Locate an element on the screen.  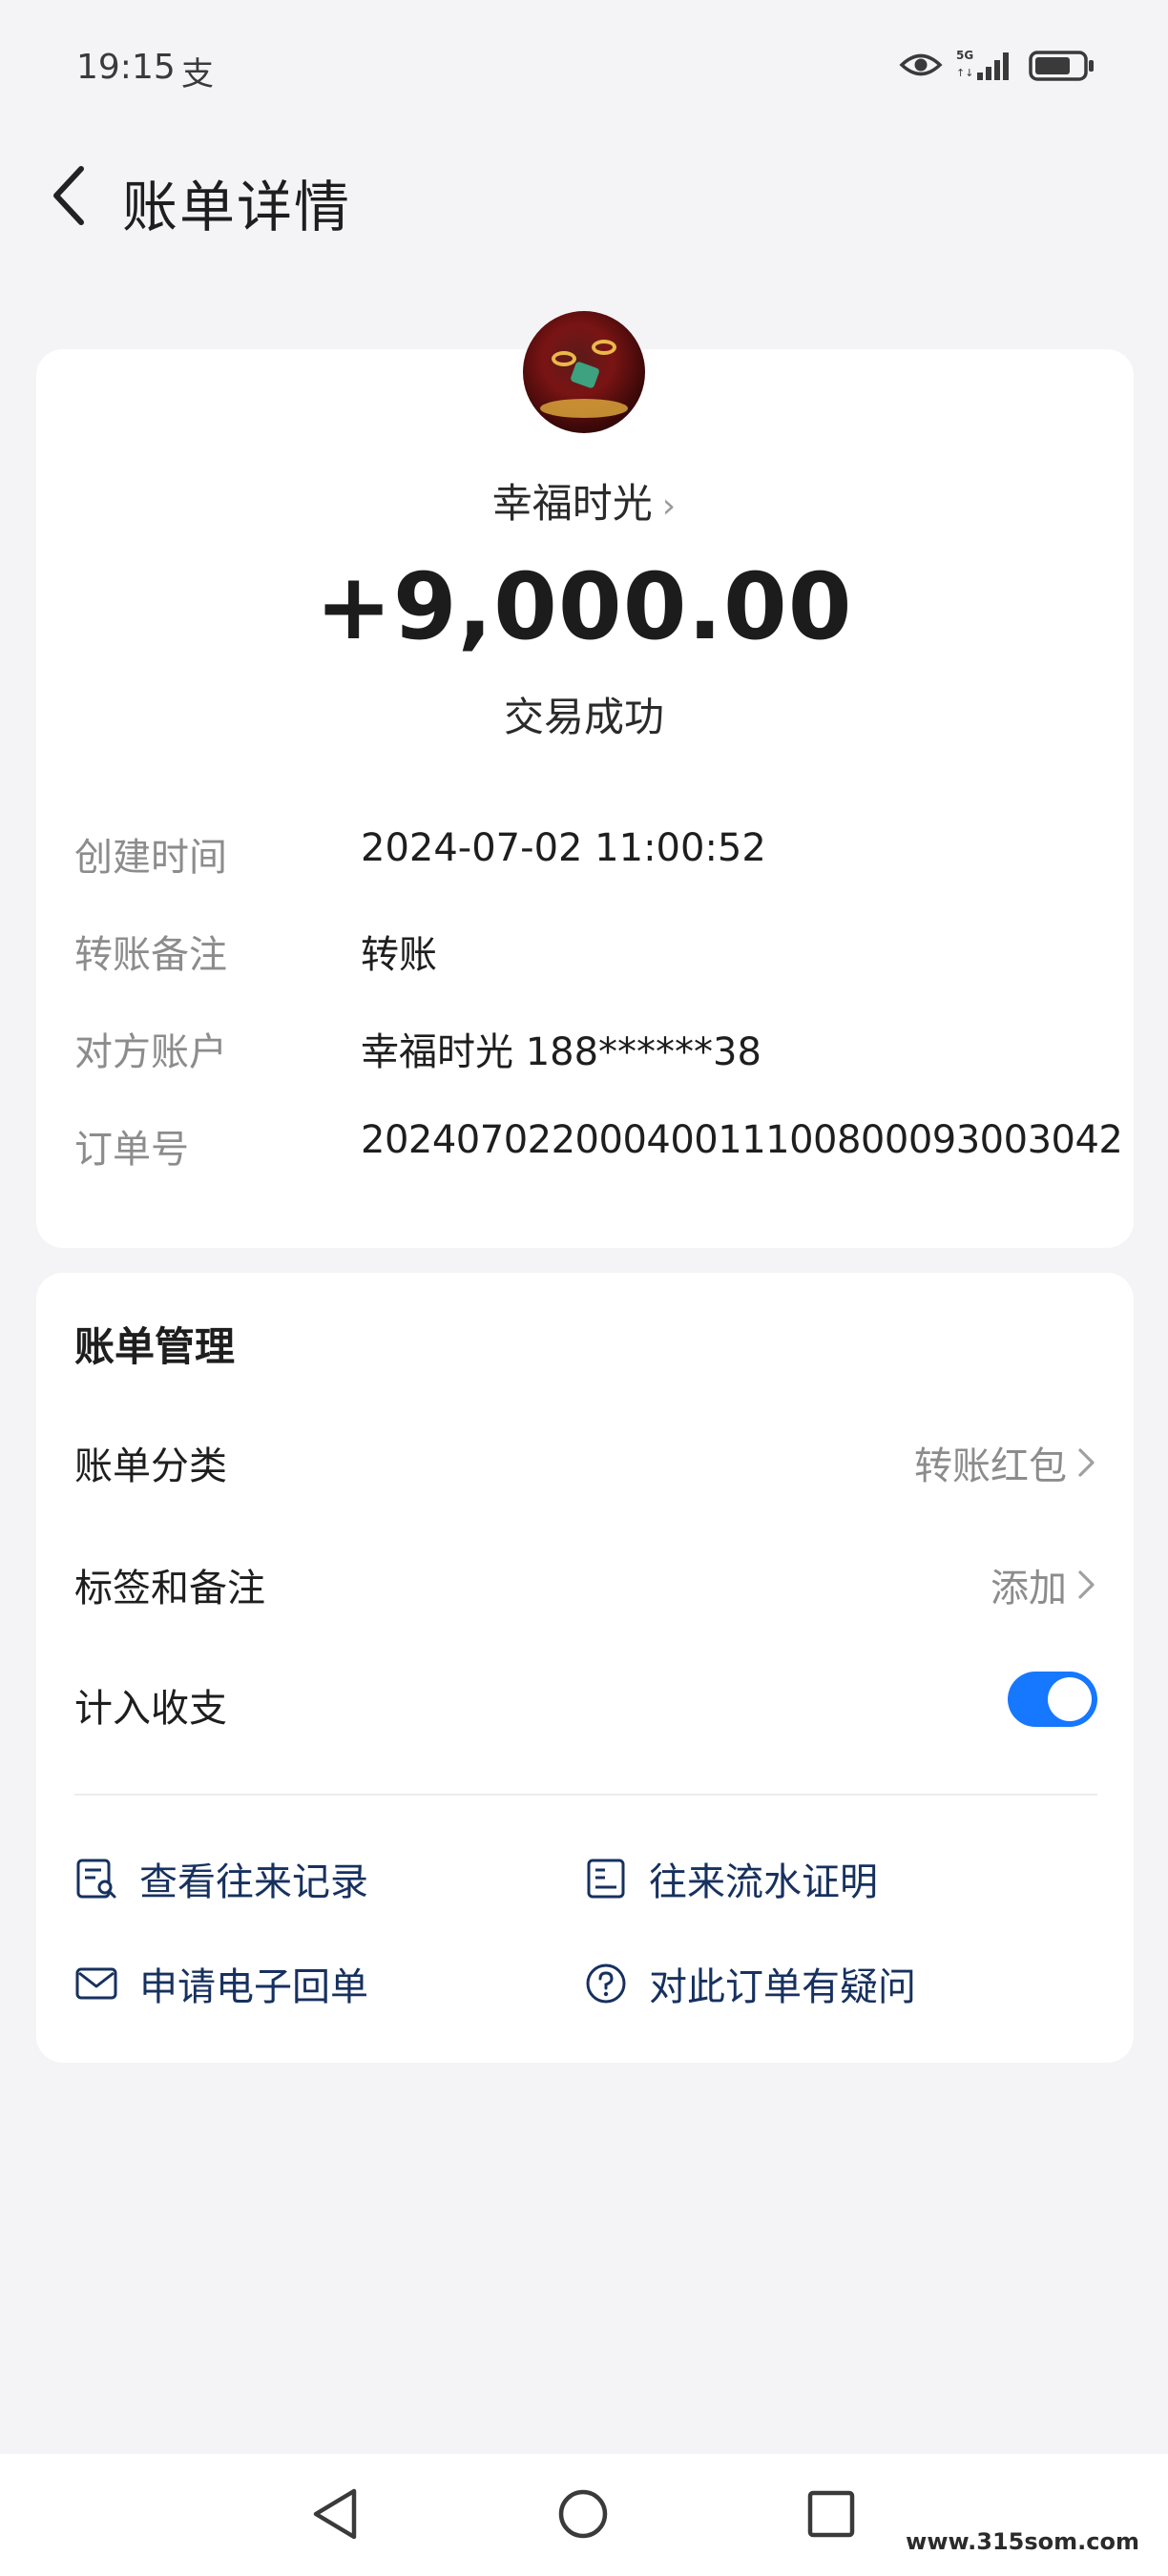
action-label: 对此订单有疑问 is located at coordinates (782, 1987).